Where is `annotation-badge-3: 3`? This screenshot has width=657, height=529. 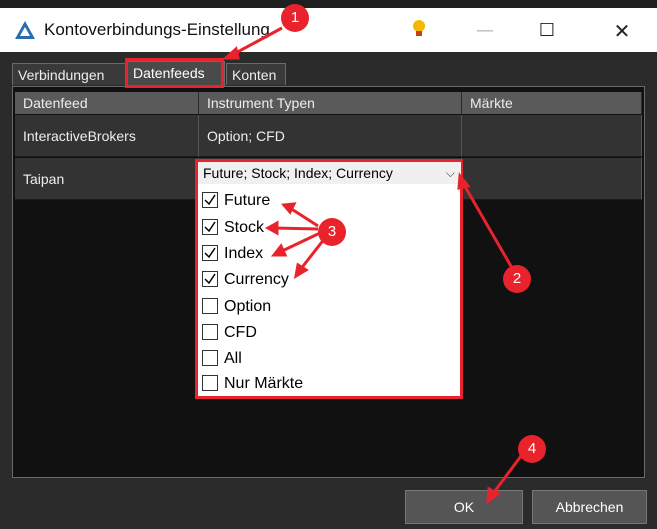
annotation-badge-3: 3 is located at coordinates (332, 232).